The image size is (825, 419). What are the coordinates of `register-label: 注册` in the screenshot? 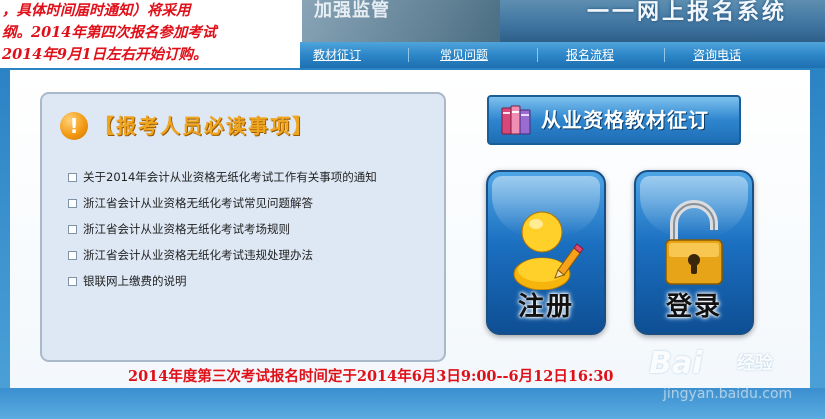 It's located at (545, 307).